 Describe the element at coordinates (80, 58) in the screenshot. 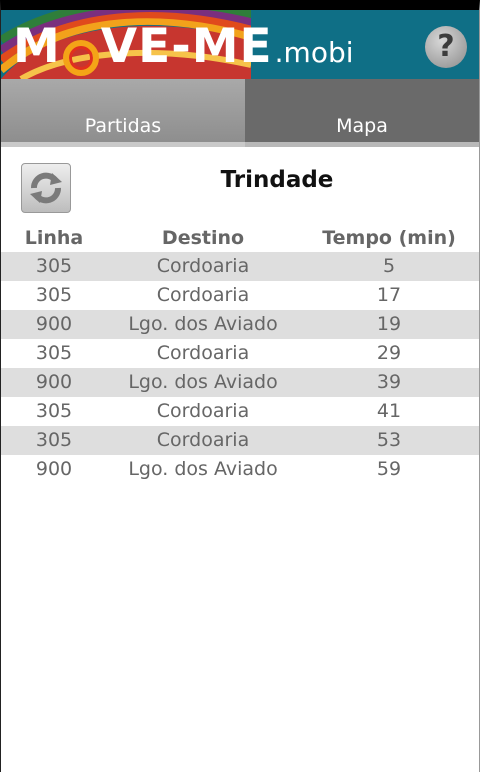

I see `logo-ring-icon` at that location.